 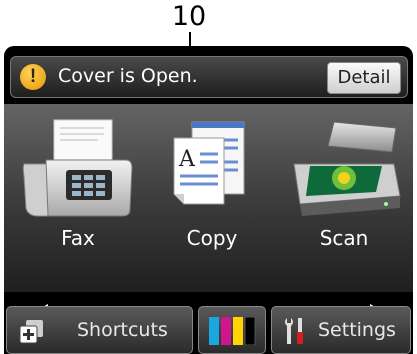 I want to click on shortcuts-icon, so click(x=31, y=332).